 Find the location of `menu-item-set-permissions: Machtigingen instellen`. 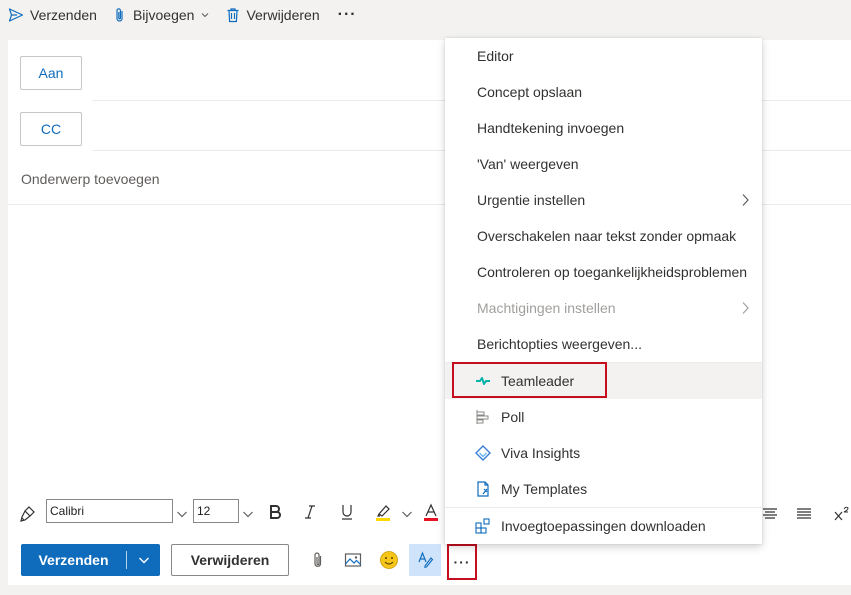

menu-item-set-permissions: Machtigingen instellen is located at coordinates (603, 308).